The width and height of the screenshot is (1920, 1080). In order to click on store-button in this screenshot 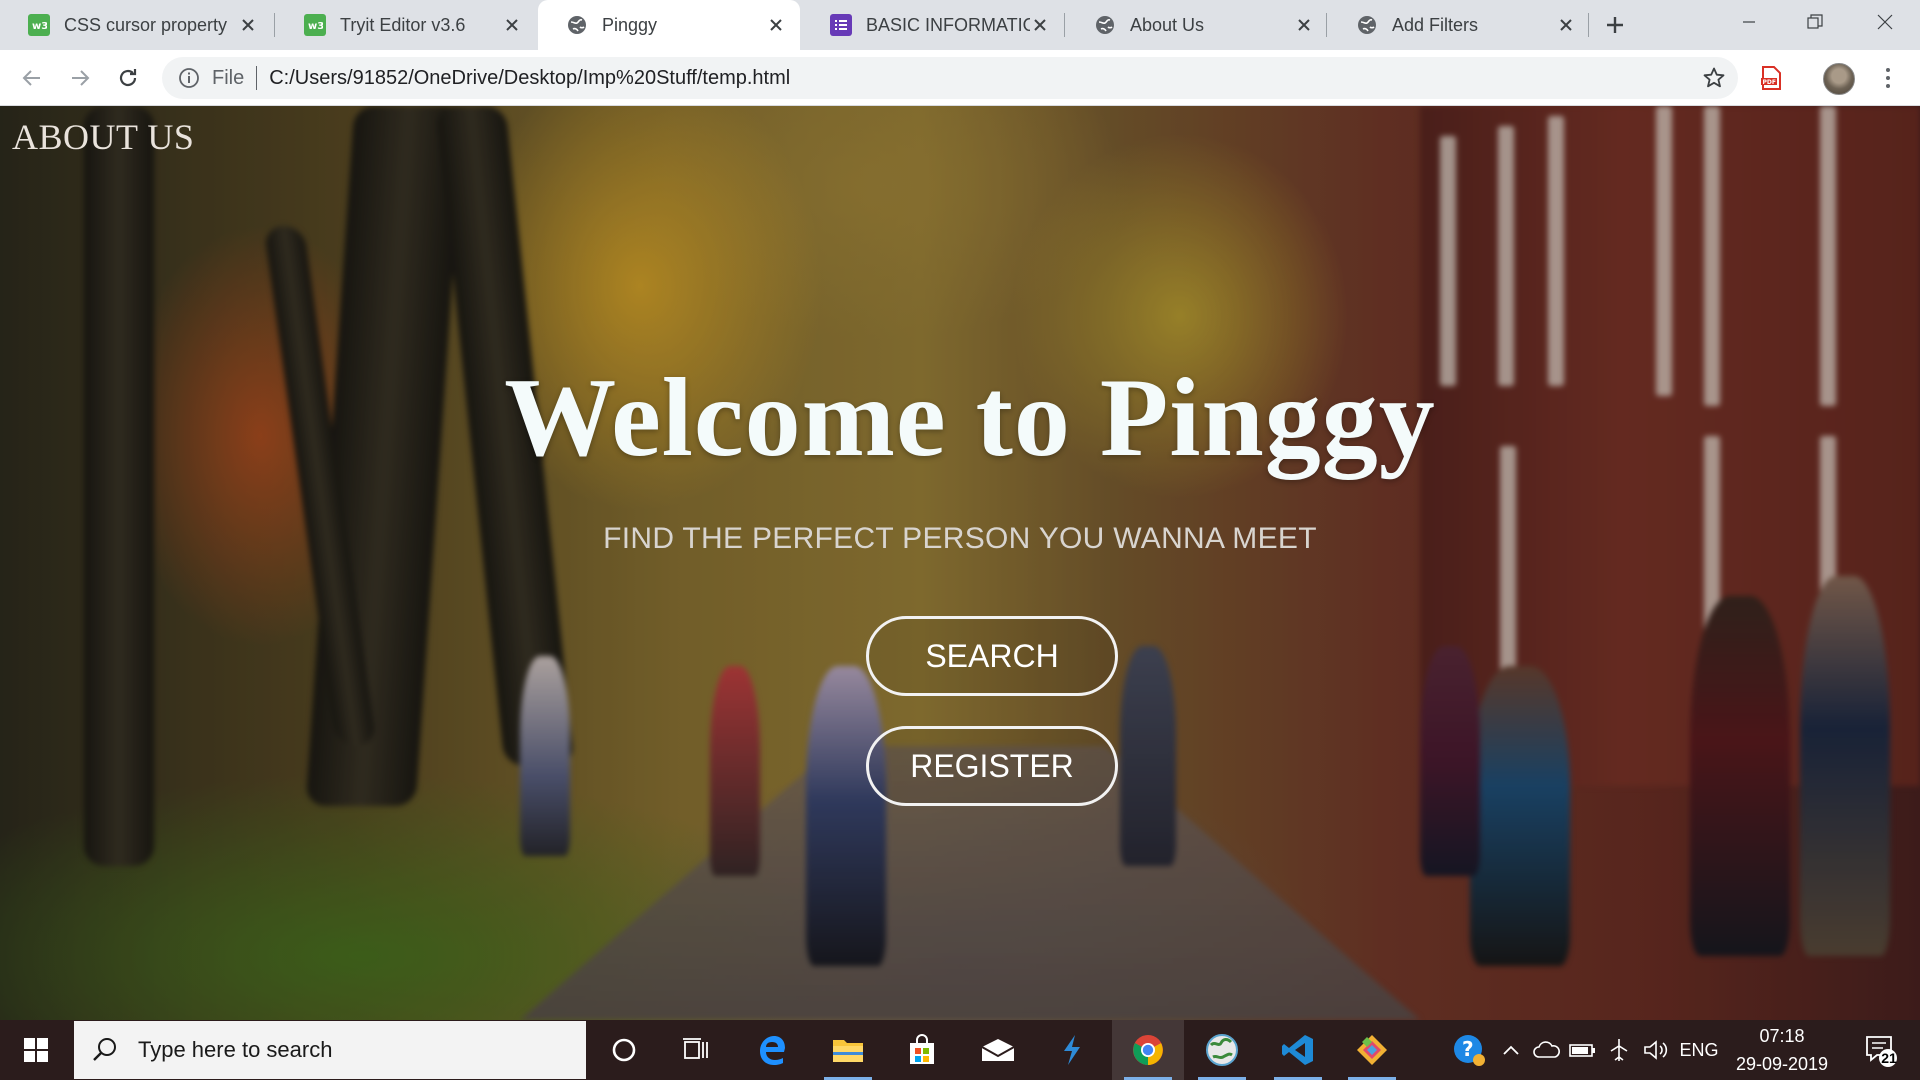, I will do `click(922, 1050)`.